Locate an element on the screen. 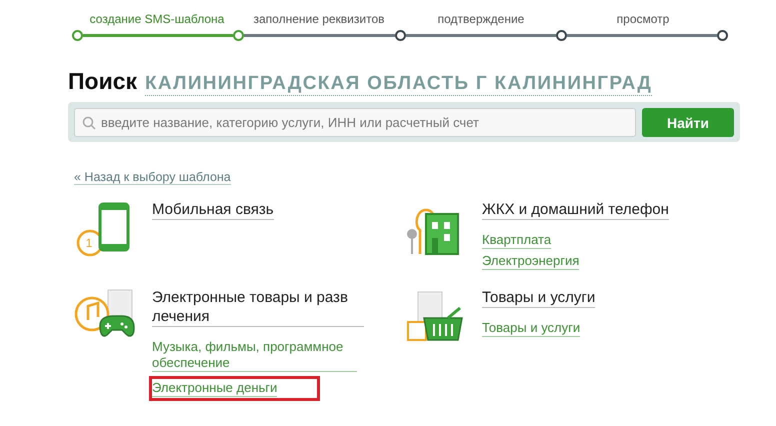 The image size is (776, 426). service-link: Товары и услуги is located at coordinates (531, 328).